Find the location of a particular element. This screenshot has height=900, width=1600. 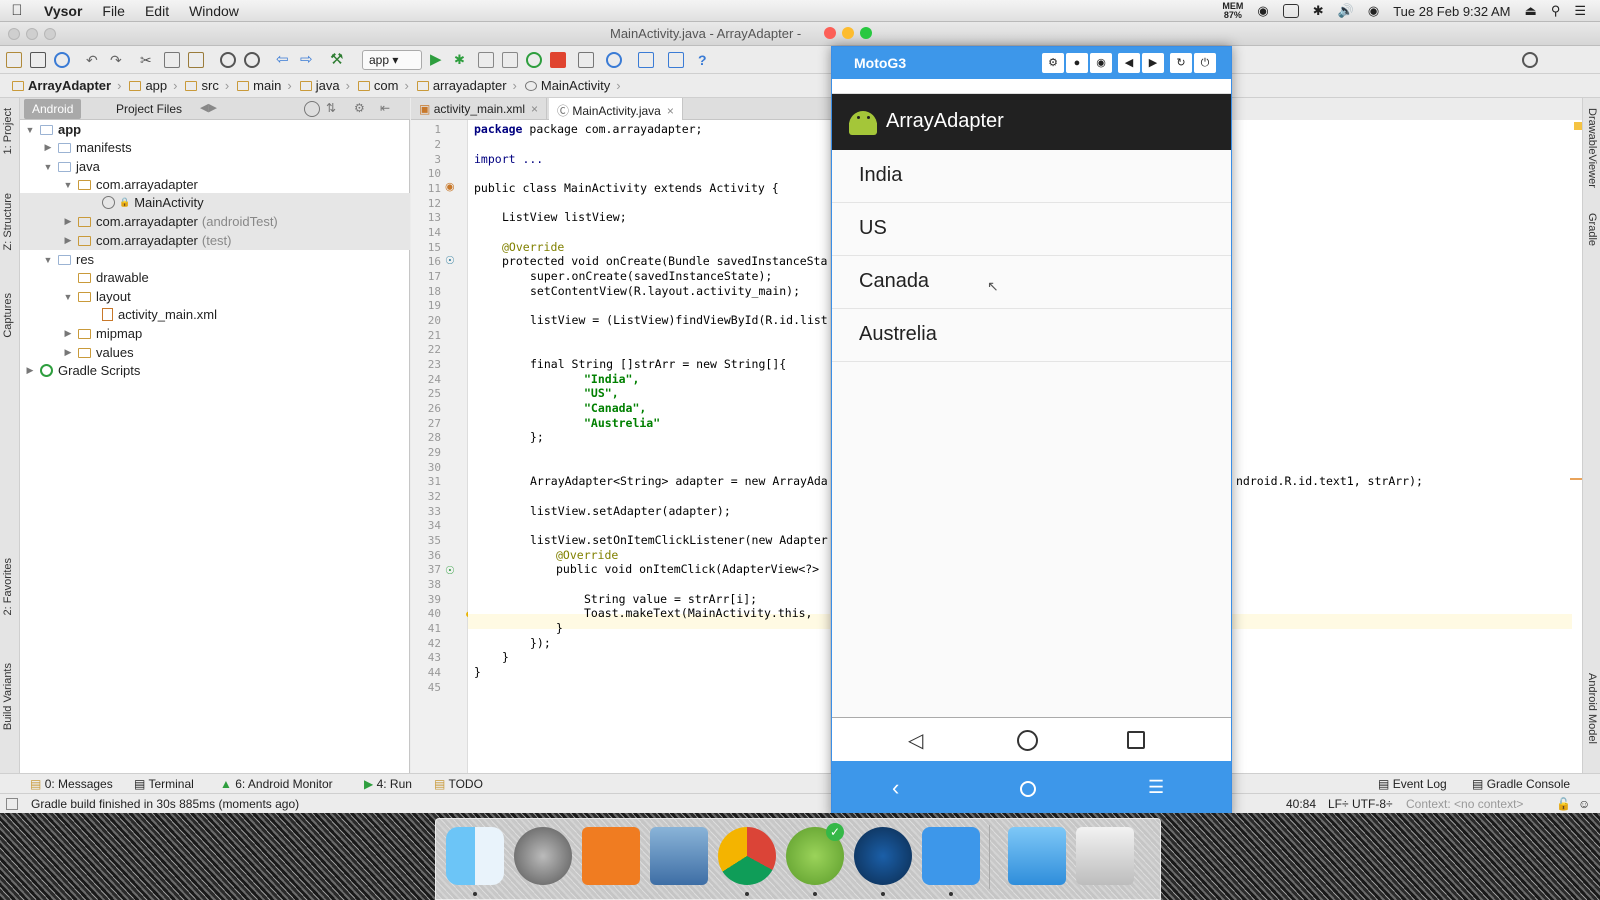

recents-square-icon is located at coordinates (1136, 740).